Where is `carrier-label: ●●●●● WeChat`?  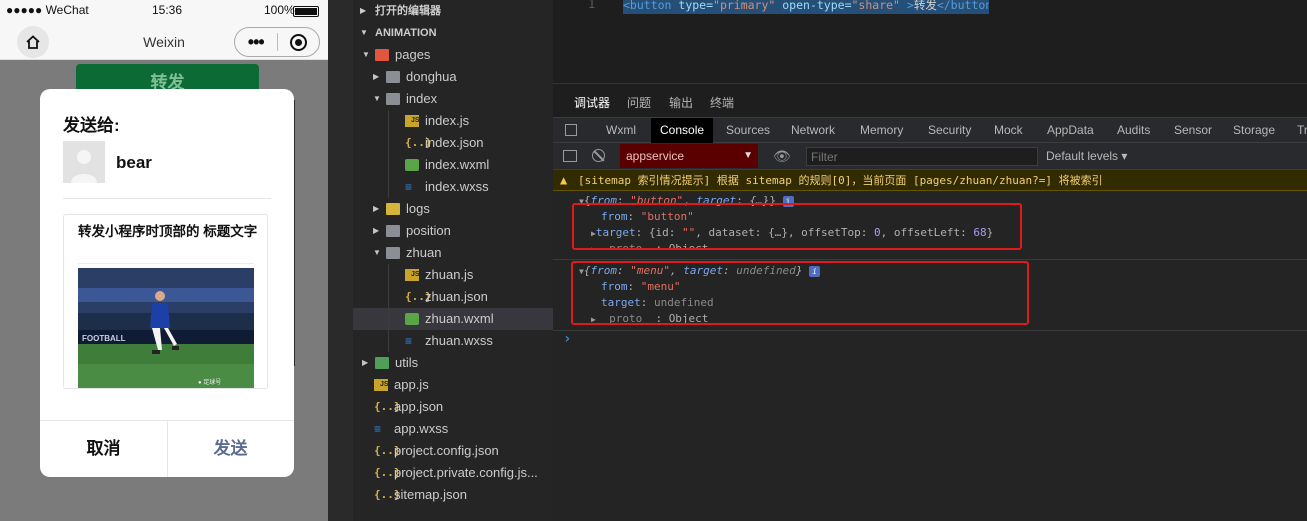 carrier-label: ●●●●● WeChat is located at coordinates (47, 10).